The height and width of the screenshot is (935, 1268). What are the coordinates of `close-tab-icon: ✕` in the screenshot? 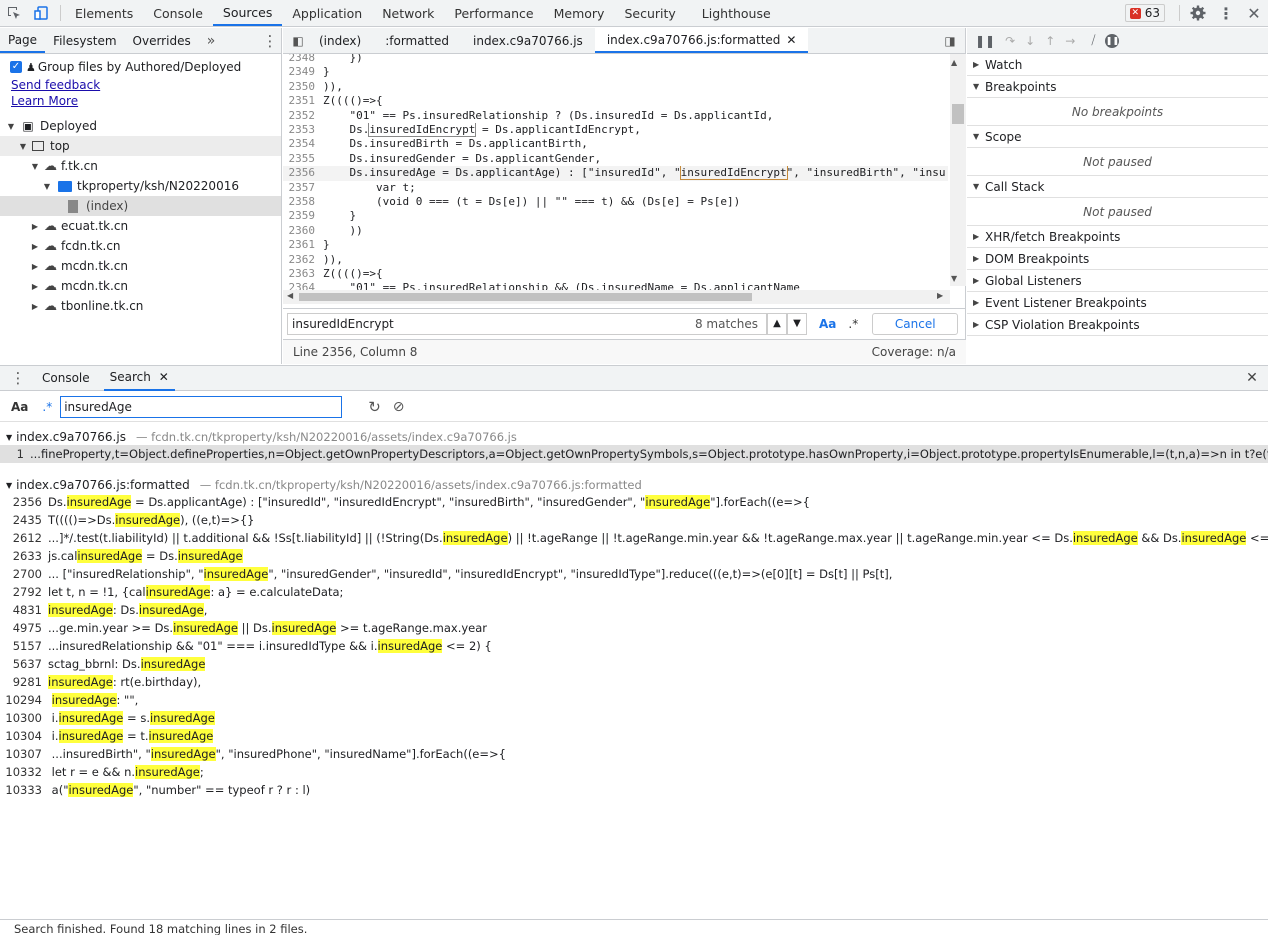 It's located at (164, 377).